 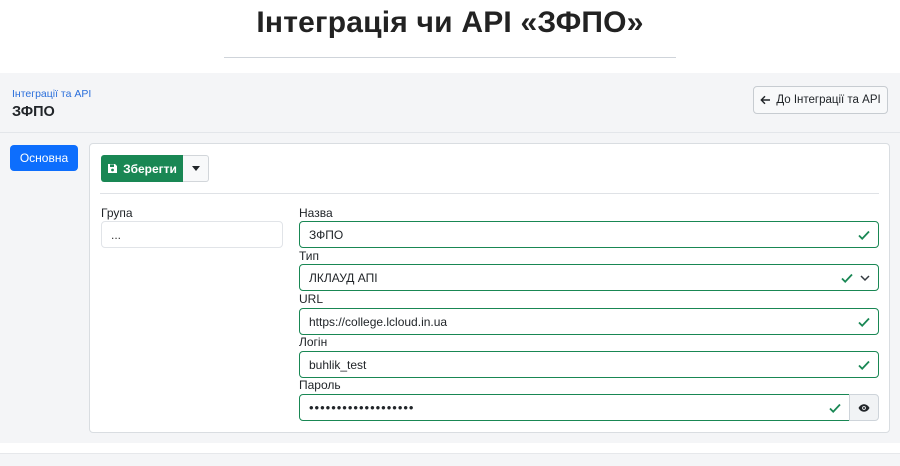 What do you see at coordinates (589, 234) in the screenshot?
I see `name-field: ЗФПО` at bounding box center [589, 234].